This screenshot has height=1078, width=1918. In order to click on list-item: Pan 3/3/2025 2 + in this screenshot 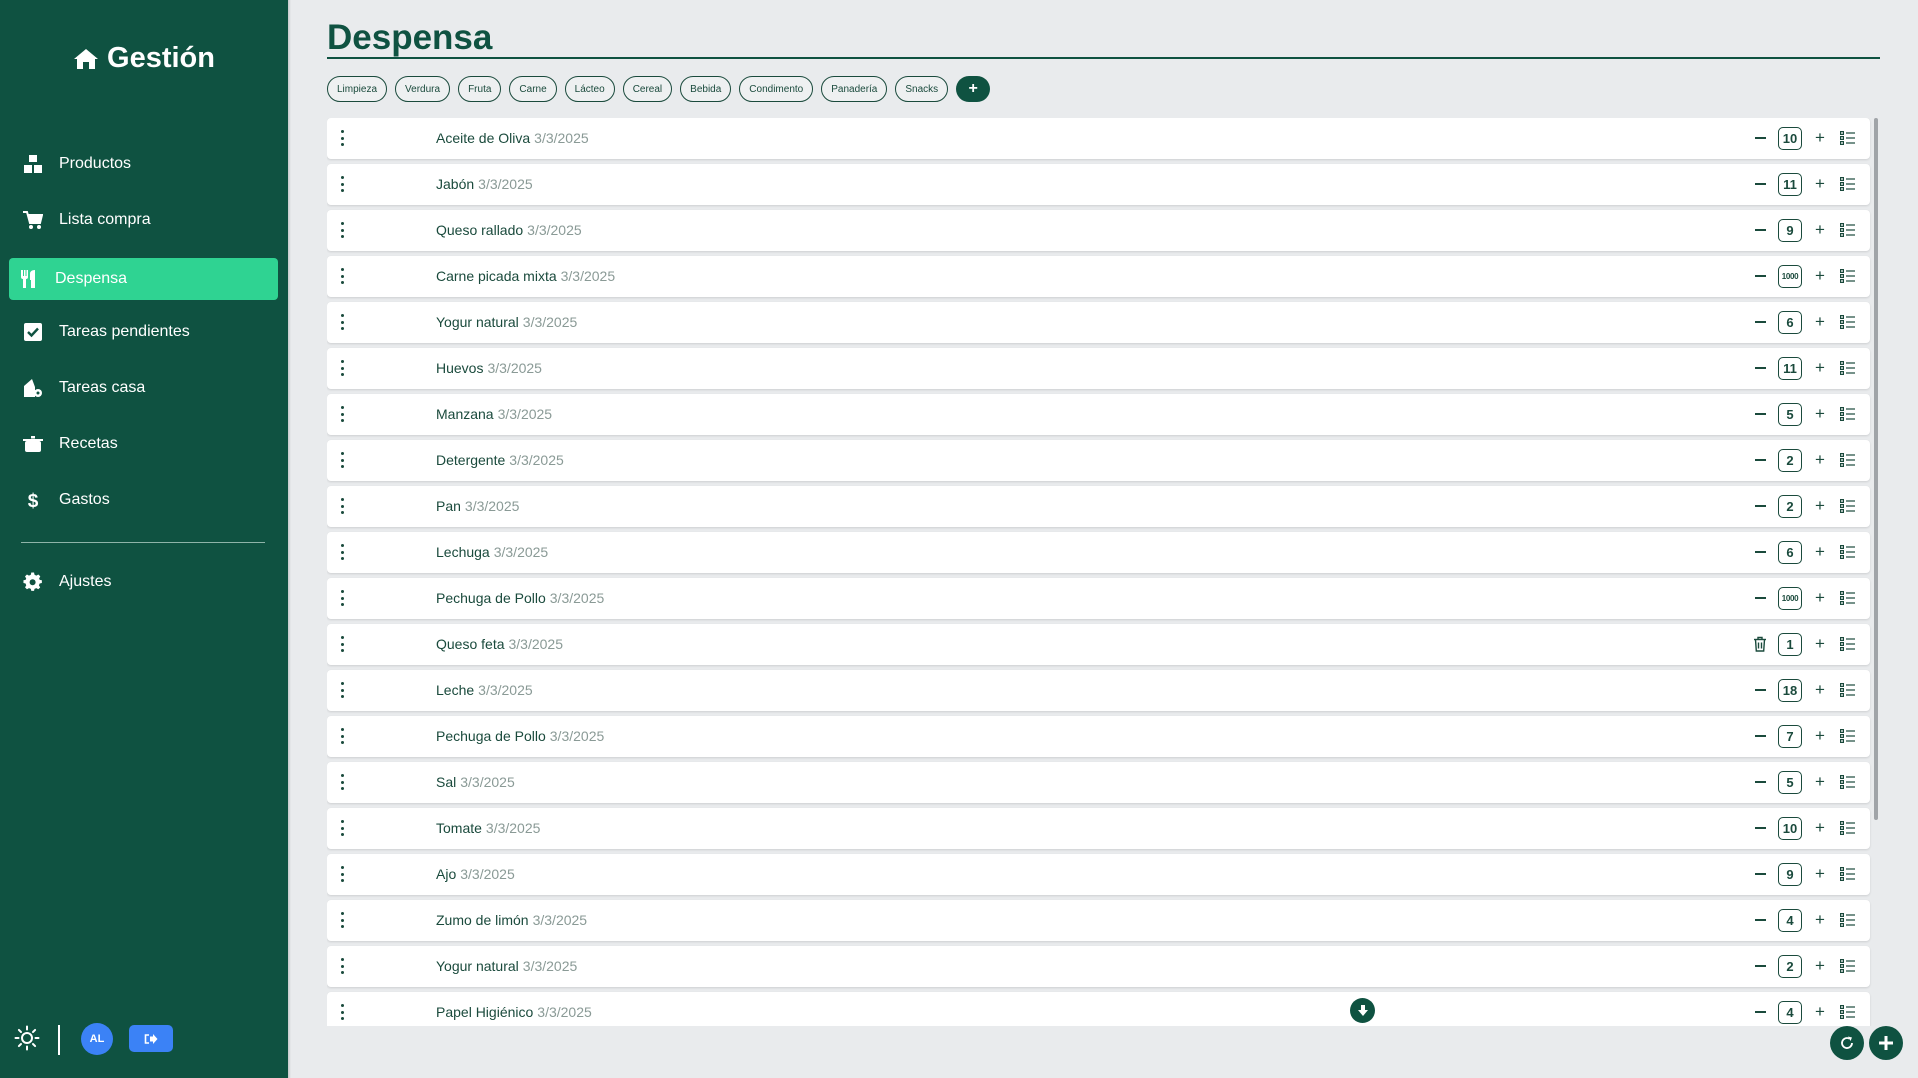, I will do `click(1098, 506)`.